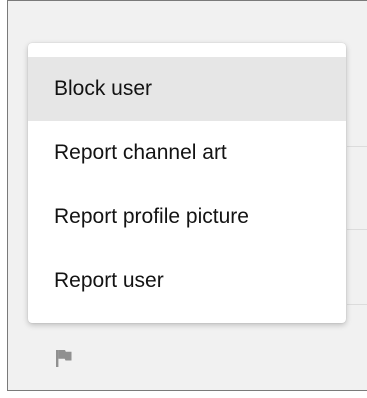  What do you see at coordinates (187, 217) in the screenshot?
I see `menu-item-report-profile-picture: Report profile picture` at bounding box center [187, 217].